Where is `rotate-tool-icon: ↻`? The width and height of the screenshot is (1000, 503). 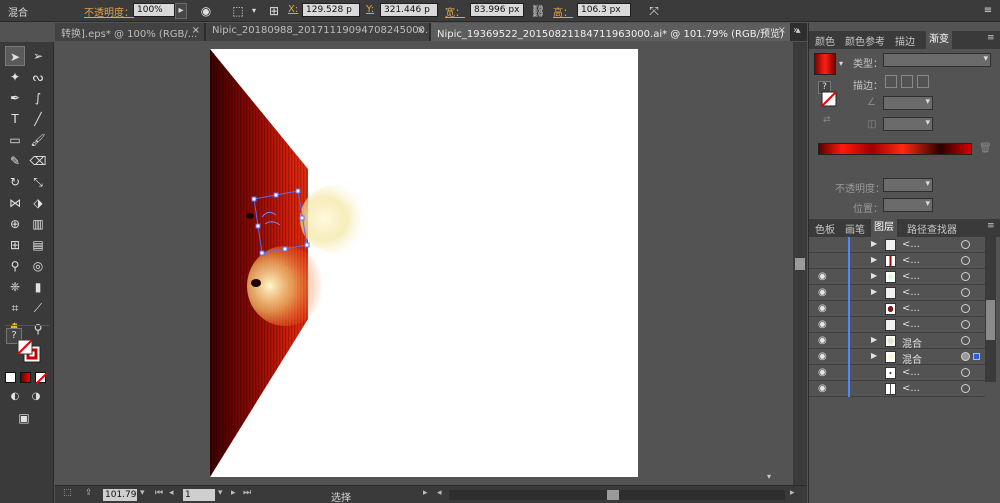 rotate-tool-icon: ↻ is located at coordinates (15, 182).